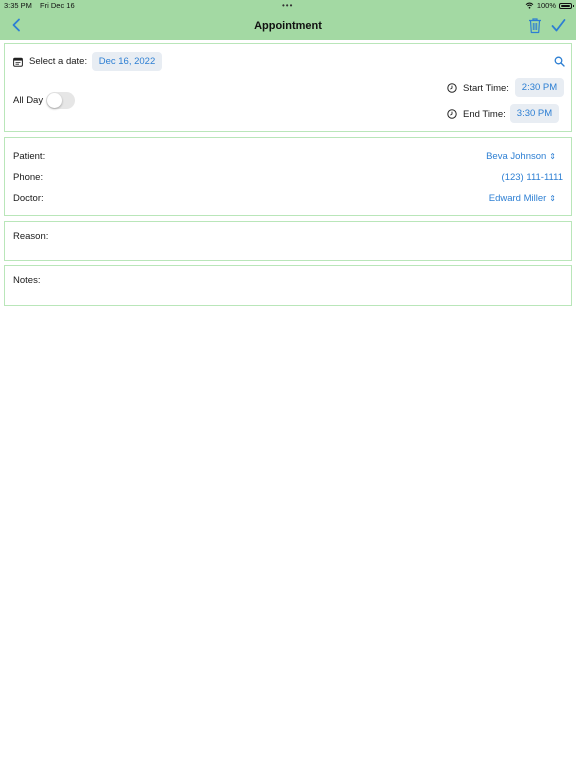 The width and height of the screenshot is (576, 768). Describe the element at coordinates (288, 241) in the screenshot. I see `reason-field: Reason:` at that location.